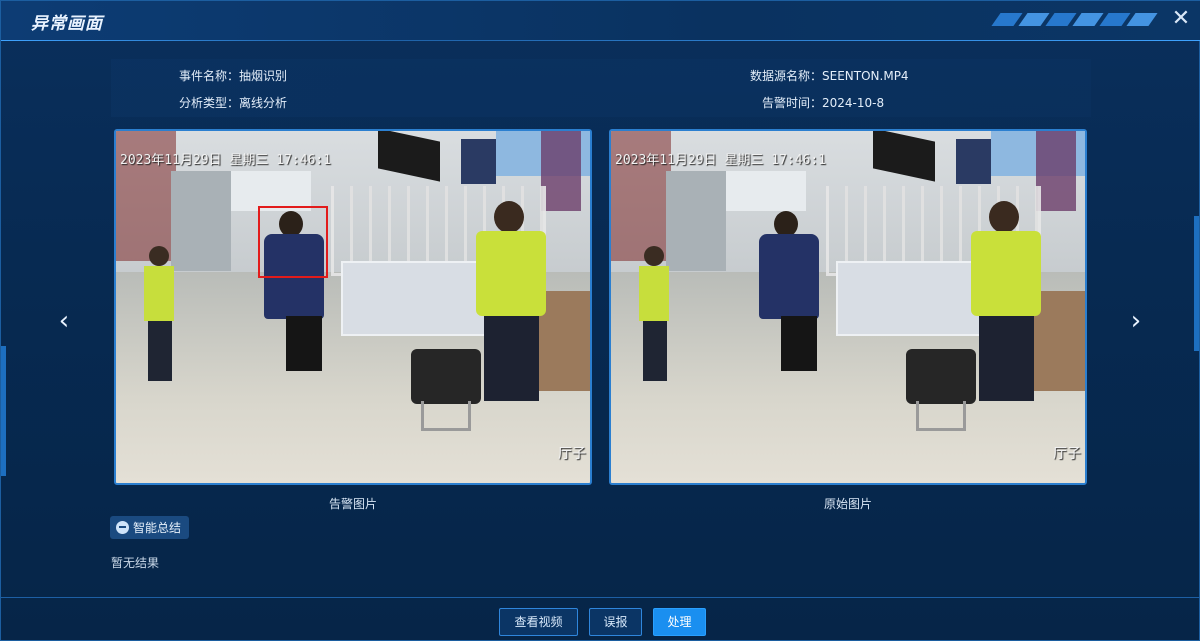  Describe the element at coordinates (865, 76) in the screenshot. I see `data-source-value: SEENTON.MP4` at that location.